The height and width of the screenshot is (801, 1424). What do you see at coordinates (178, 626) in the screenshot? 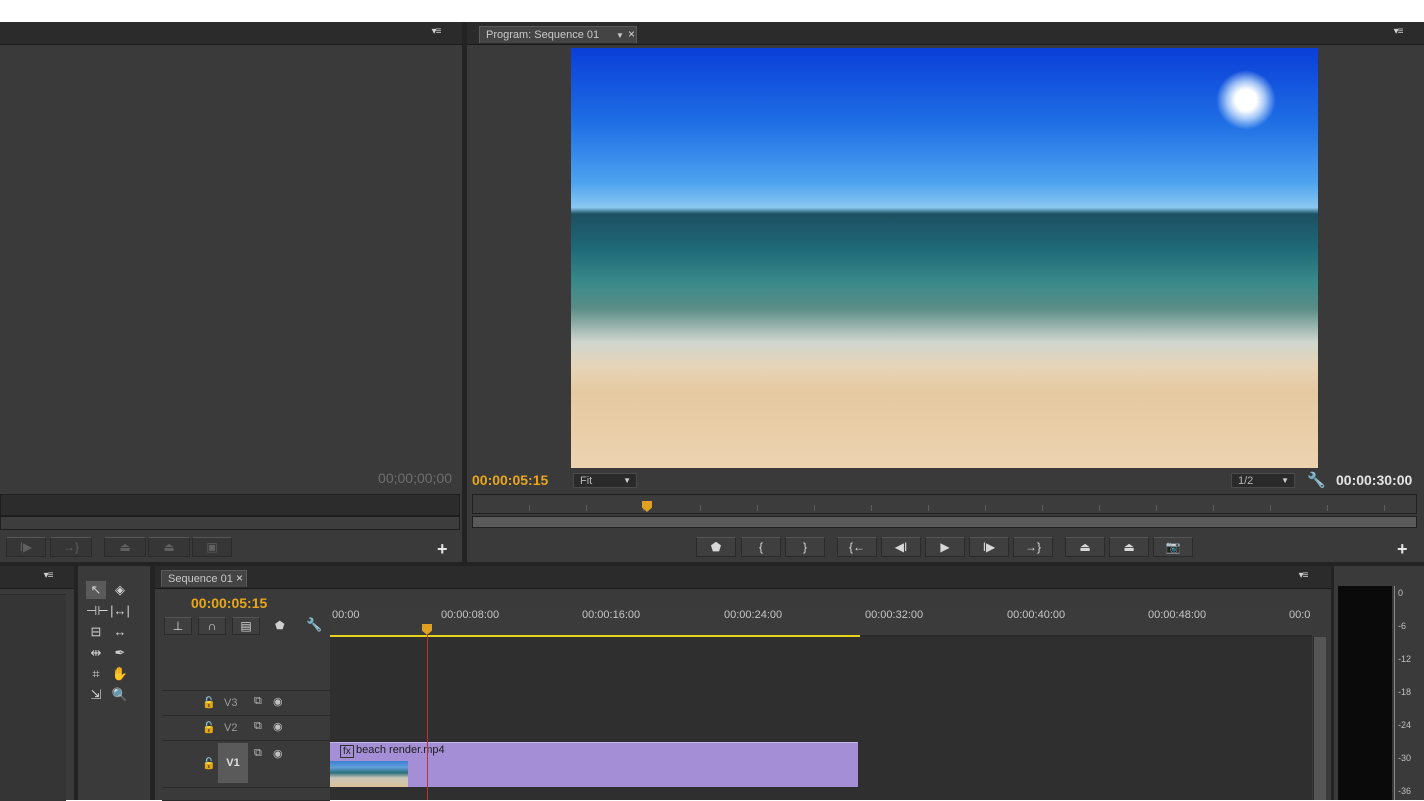
I see `nest-toggle-icon: ⊥` at bounding box center [178, 626].